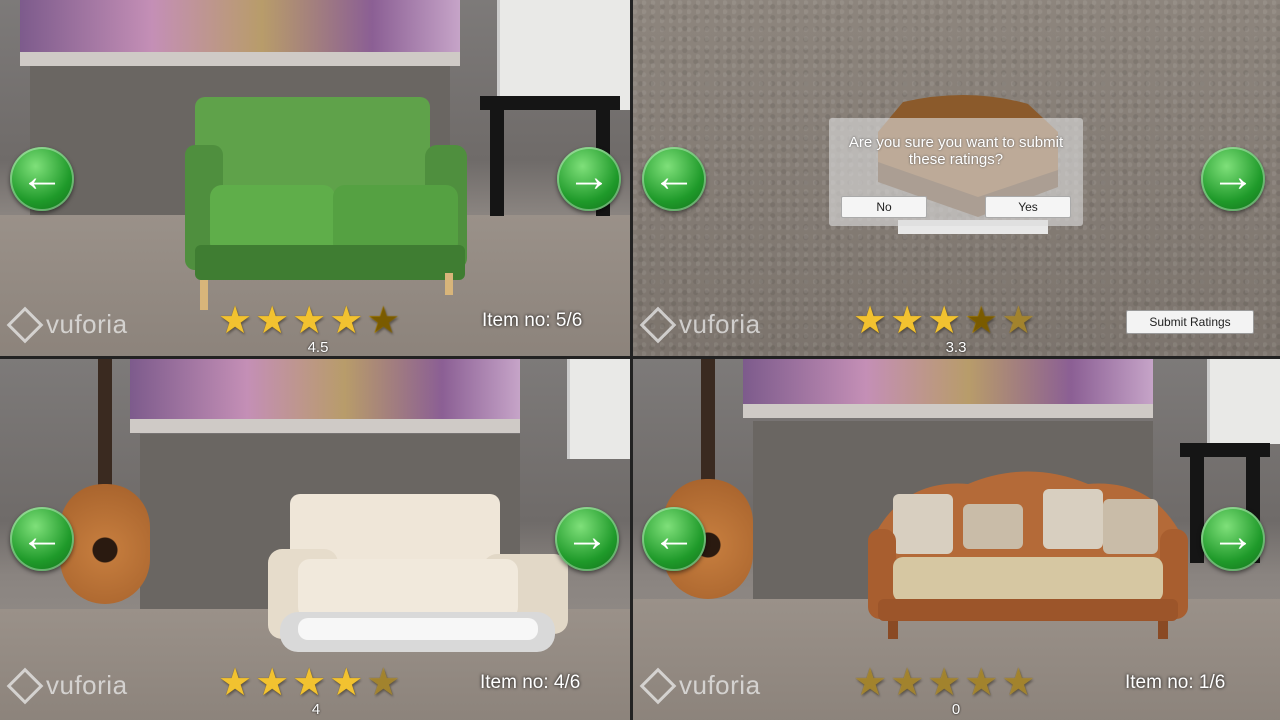  Describe the element at coordinates (316, 709) in the screenshot. I see `rating-score: 4` at that location.